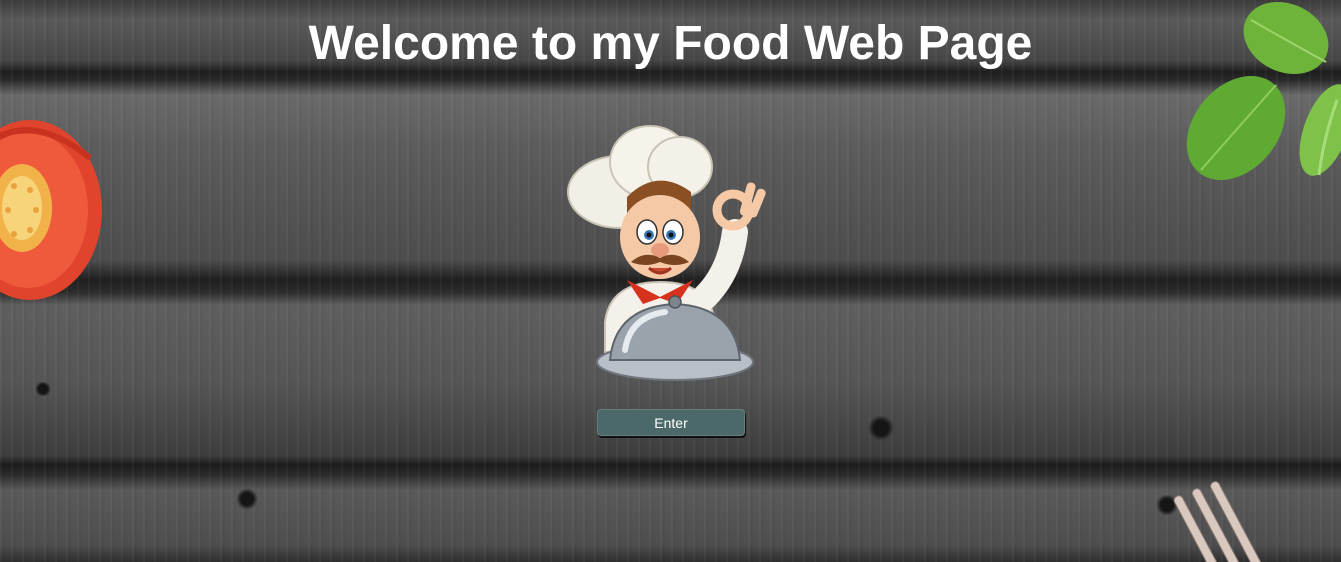  What do you see at coordinates (671, 422) in the screenshot?
I see `enter-button: Enter` at bounding box center [671, 422].